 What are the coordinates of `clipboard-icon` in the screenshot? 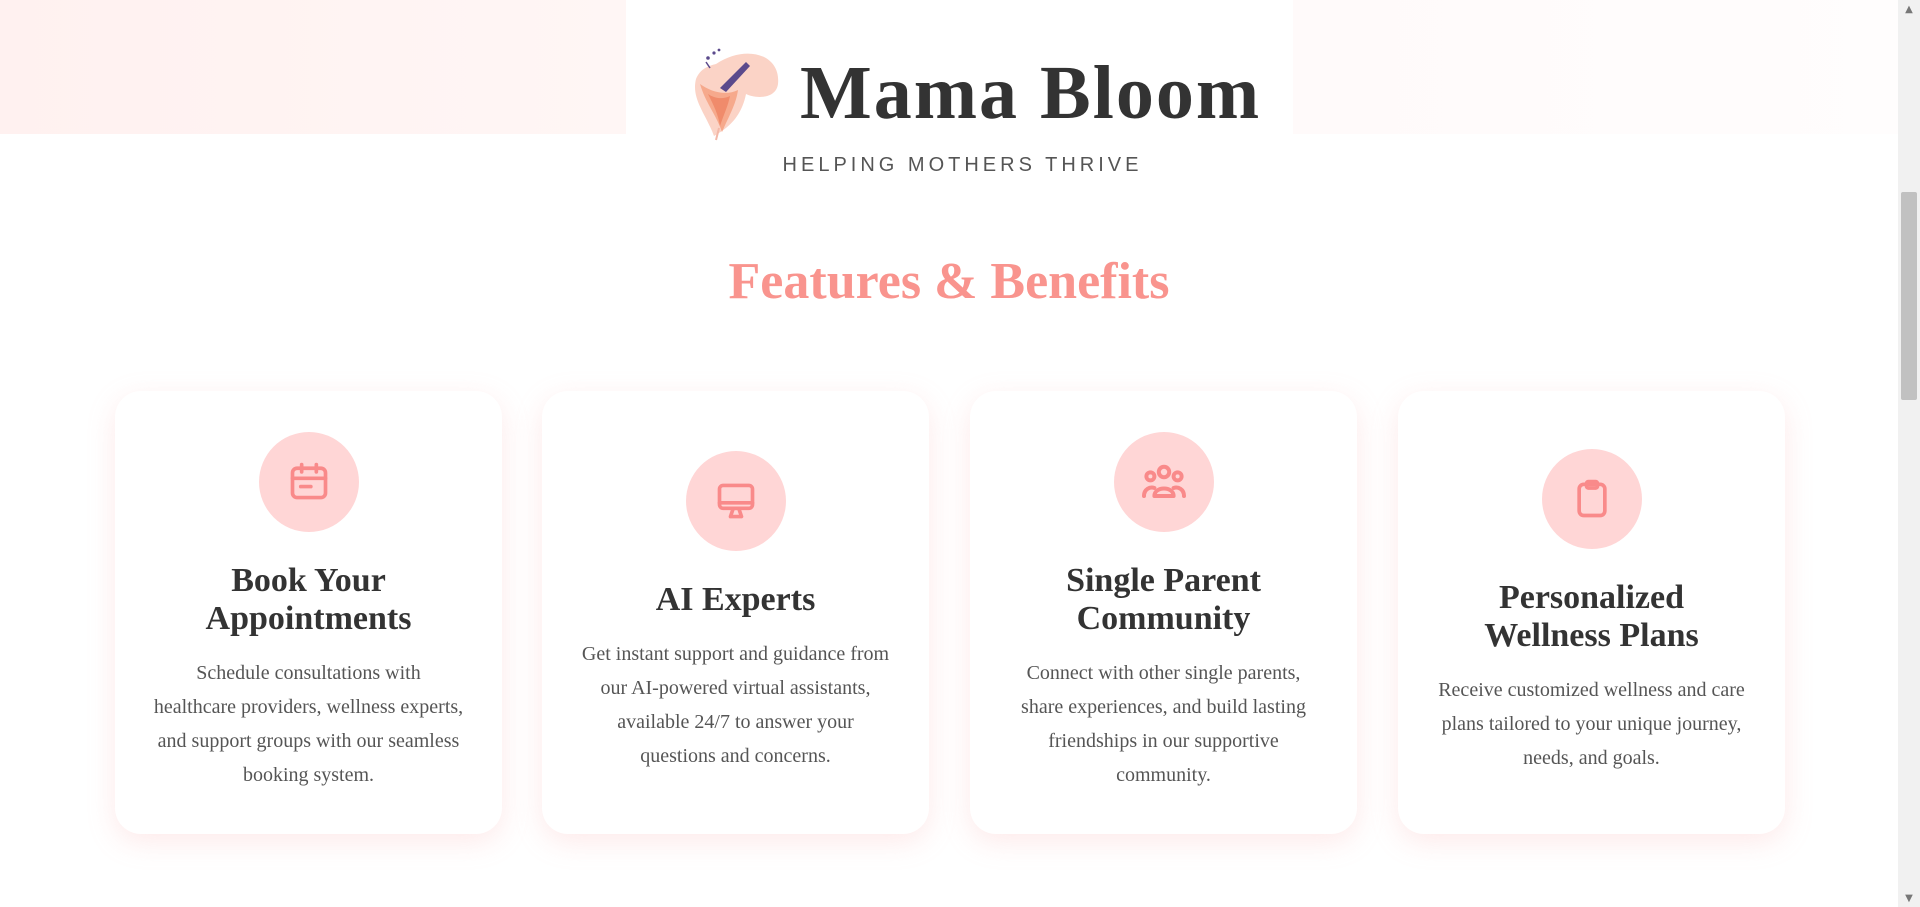 It's located at (1591, 499).